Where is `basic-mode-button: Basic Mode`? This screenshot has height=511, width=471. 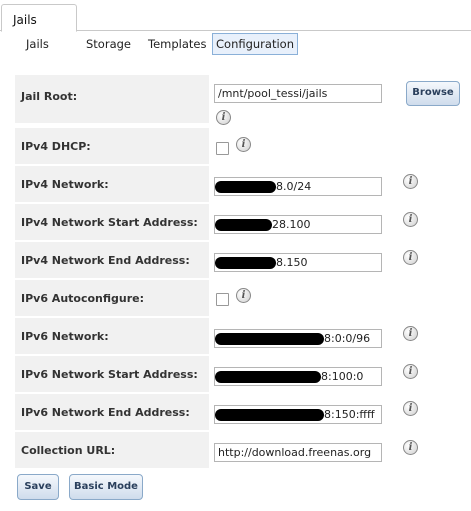 basic-mode-button: Basic Mode is located at coordinates (106, 487).